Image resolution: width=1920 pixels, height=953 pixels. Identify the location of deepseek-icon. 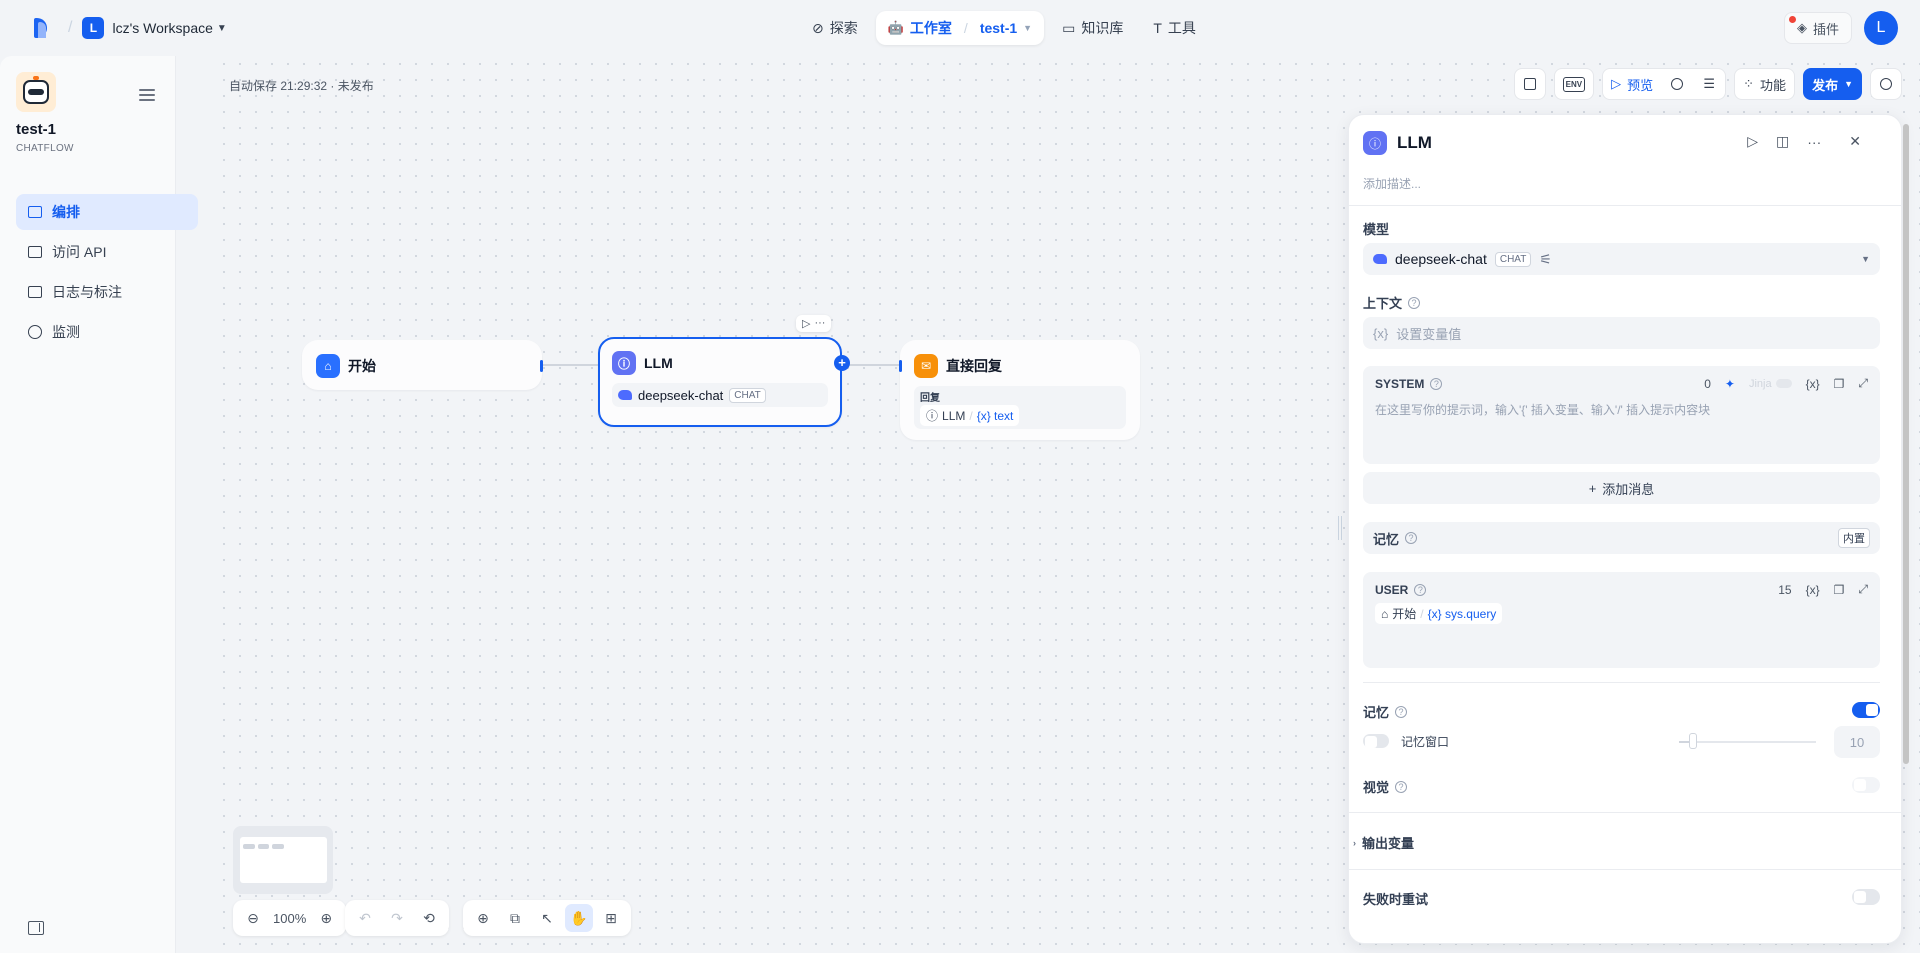
(1380, 259).